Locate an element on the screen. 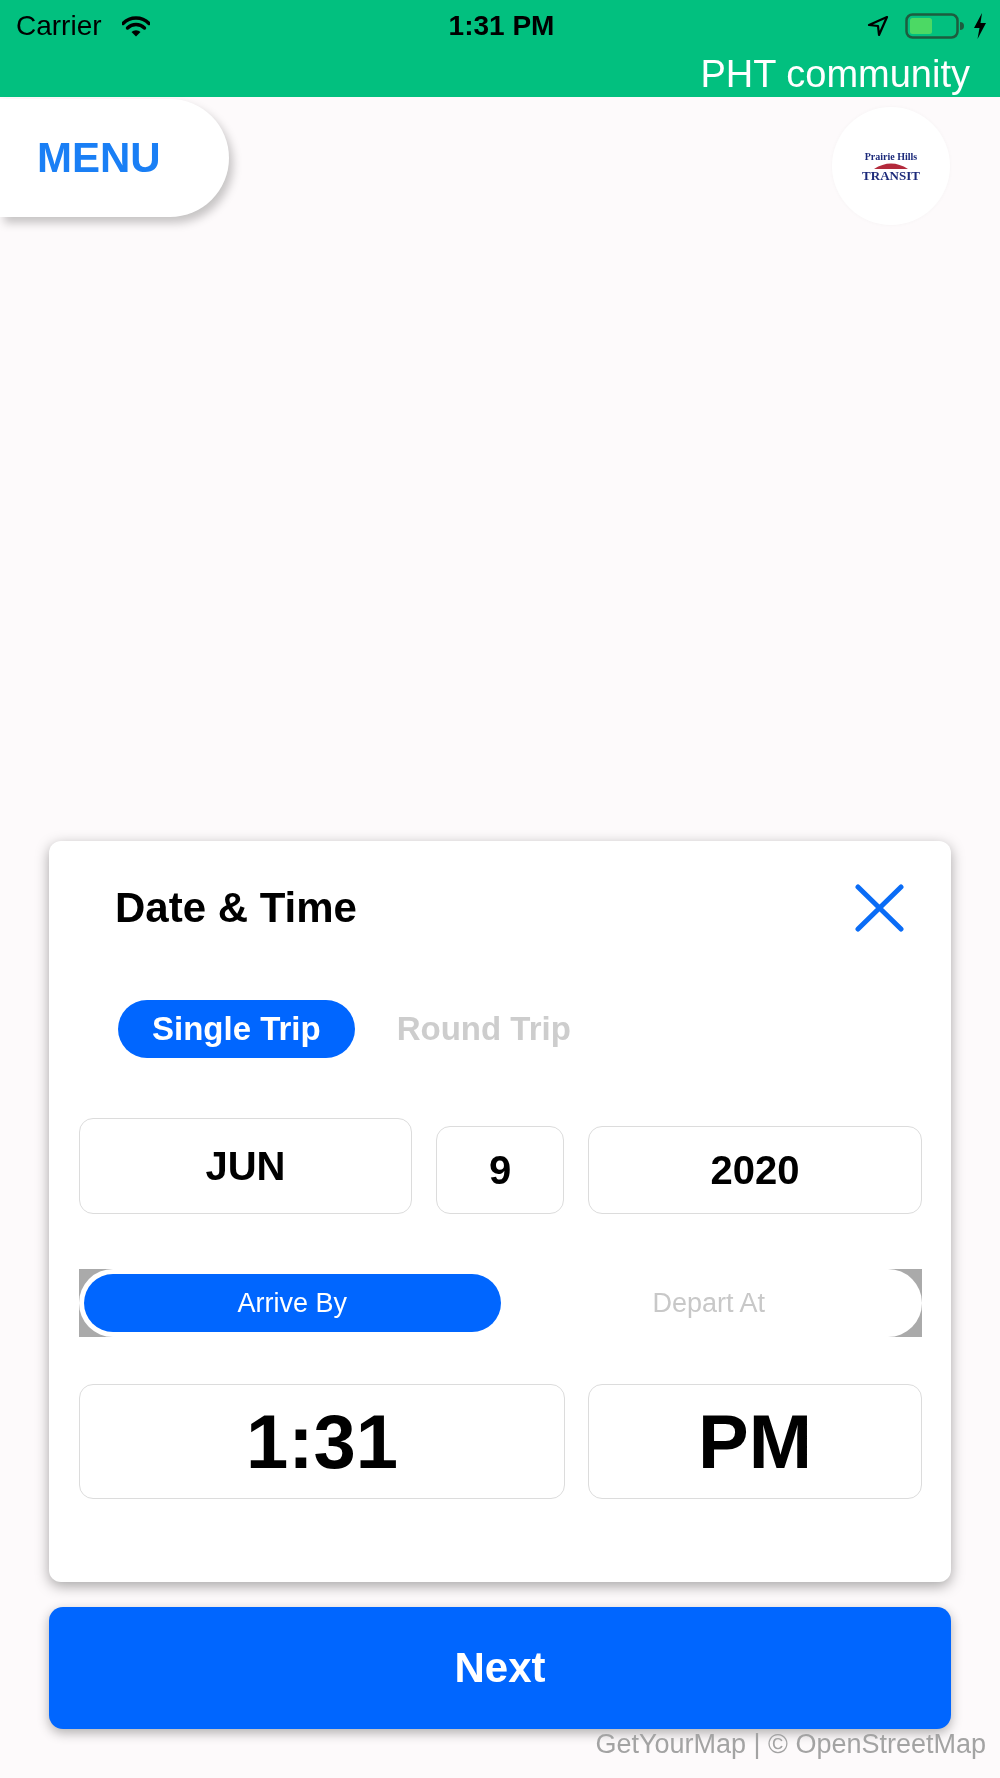 This screenshot has width=1000, height=1778. carrier-text: Carrier is located at coordinates (59, 26).